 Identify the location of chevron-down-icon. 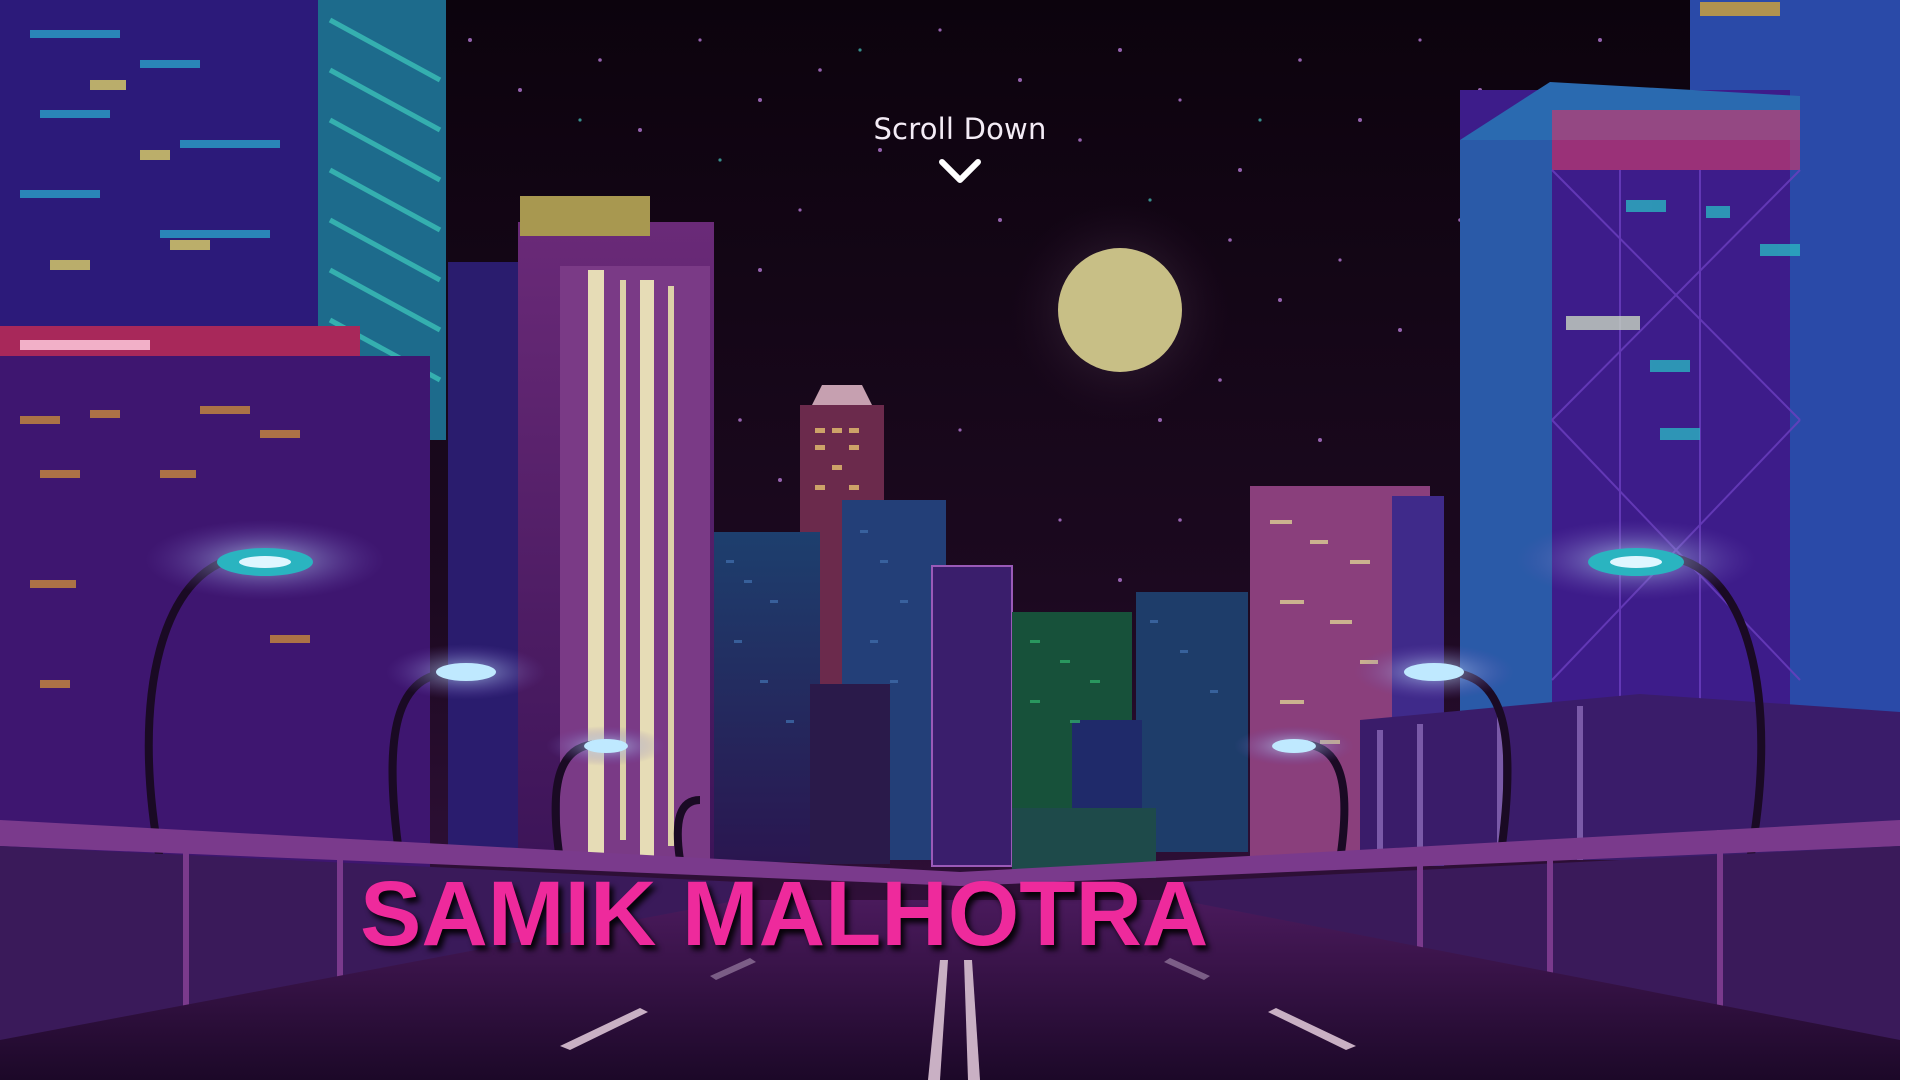
(960, 171).